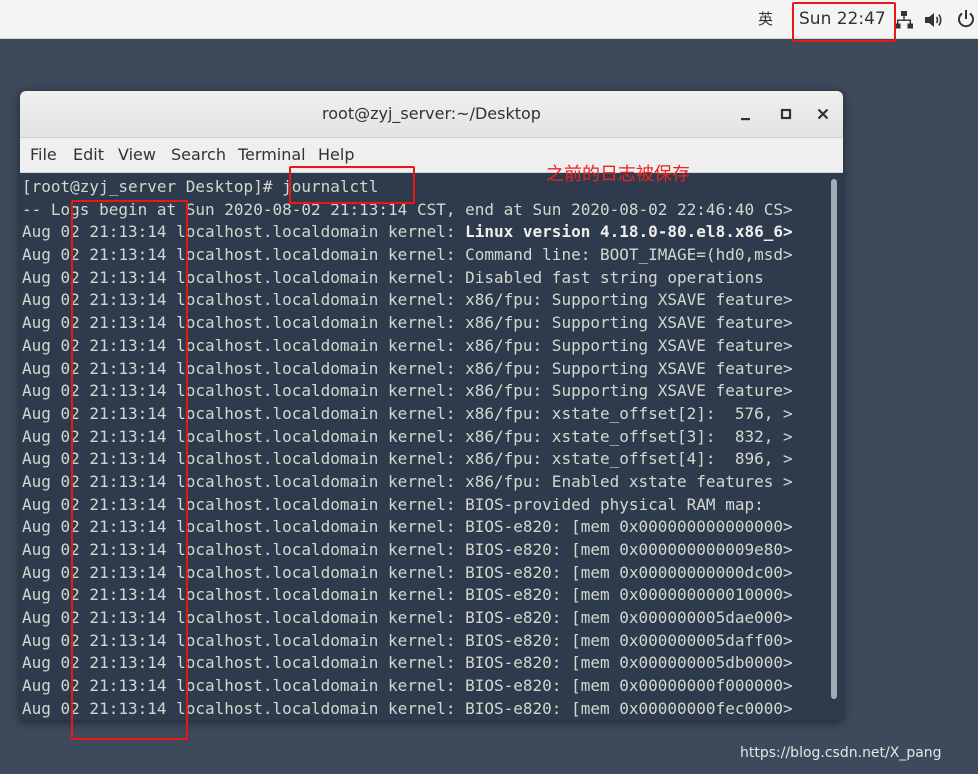 The height and width of the screenshot is (774, 978). What do you see at coordinates (841, 753) in the screenshot?
I see `watermark: https://blog.csdn.net/X_pang` at bounding box center [841, 753].